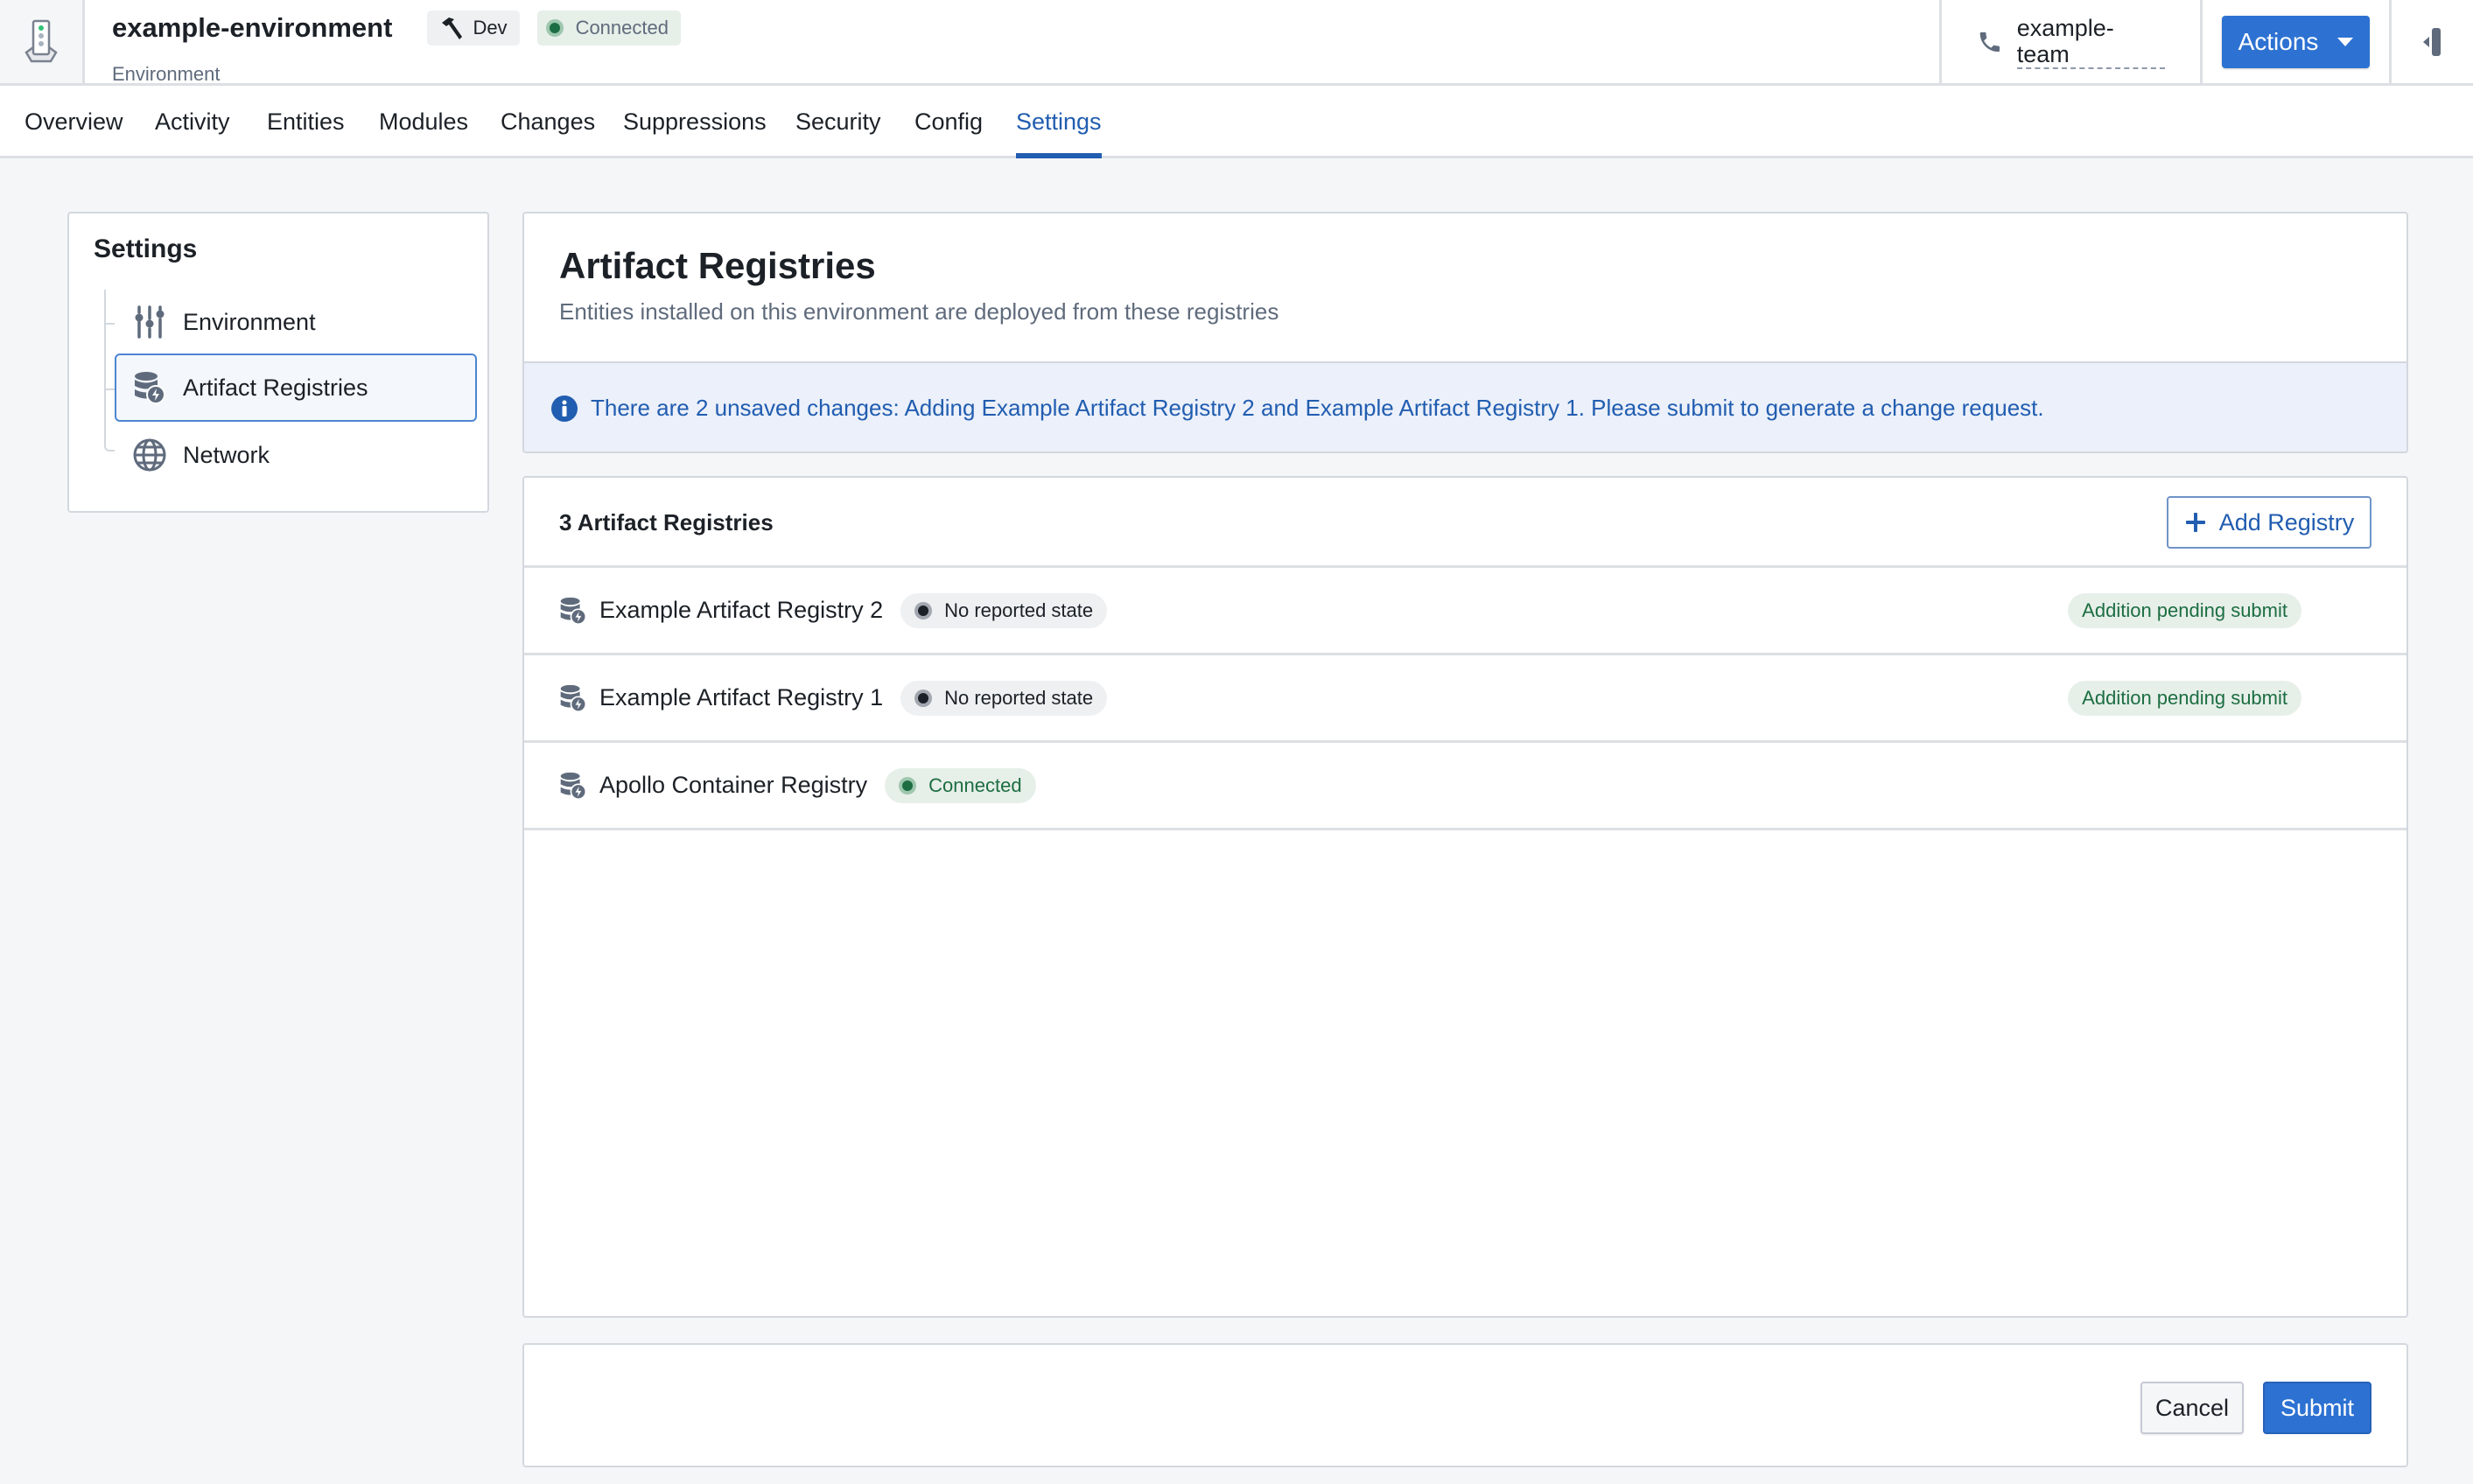 This screenshot has height=1484, width=2473. I want to click on registry-name: Apollo Container Registry, so click(733, 785).